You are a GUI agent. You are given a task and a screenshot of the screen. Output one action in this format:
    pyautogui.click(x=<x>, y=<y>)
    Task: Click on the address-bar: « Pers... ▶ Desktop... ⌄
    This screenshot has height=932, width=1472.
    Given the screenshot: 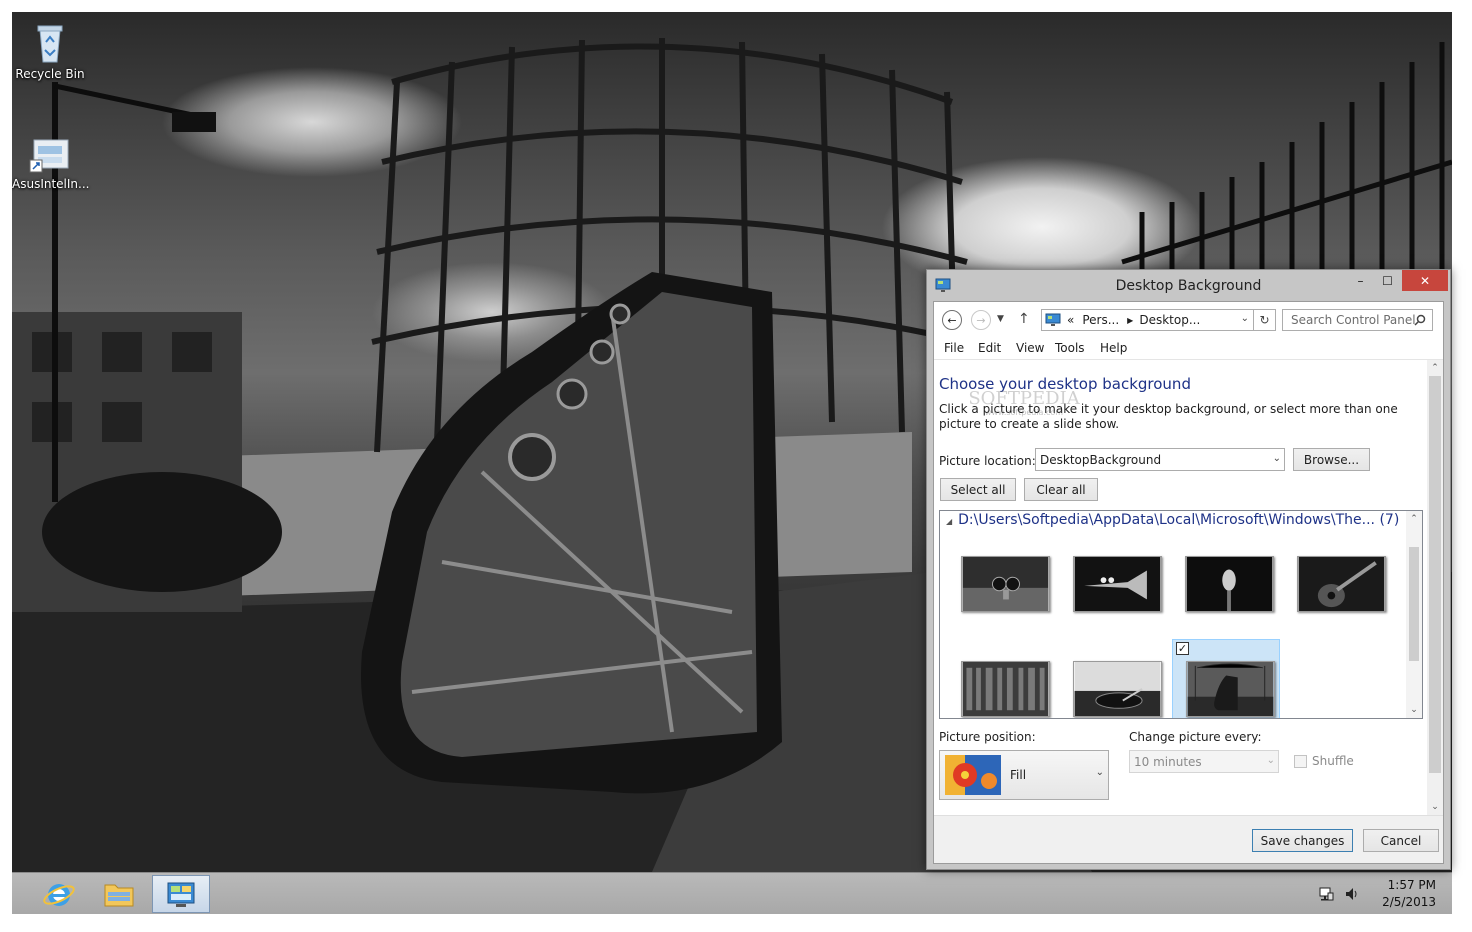 What is the action you would take?
    pyautogui.click(x=1147, y=320)
    